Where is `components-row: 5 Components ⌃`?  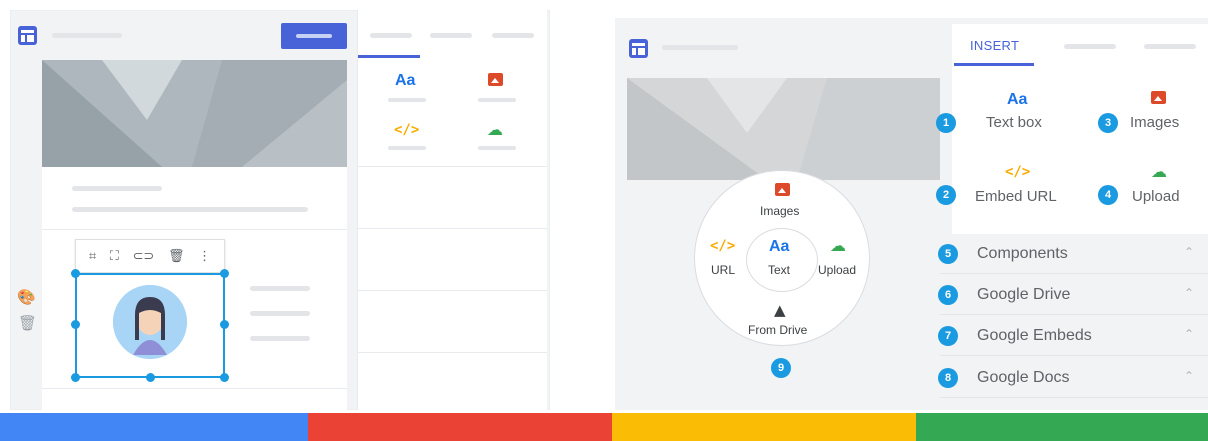 components-row: 5 Components ⌃ is located at coordinates (1073, 254).